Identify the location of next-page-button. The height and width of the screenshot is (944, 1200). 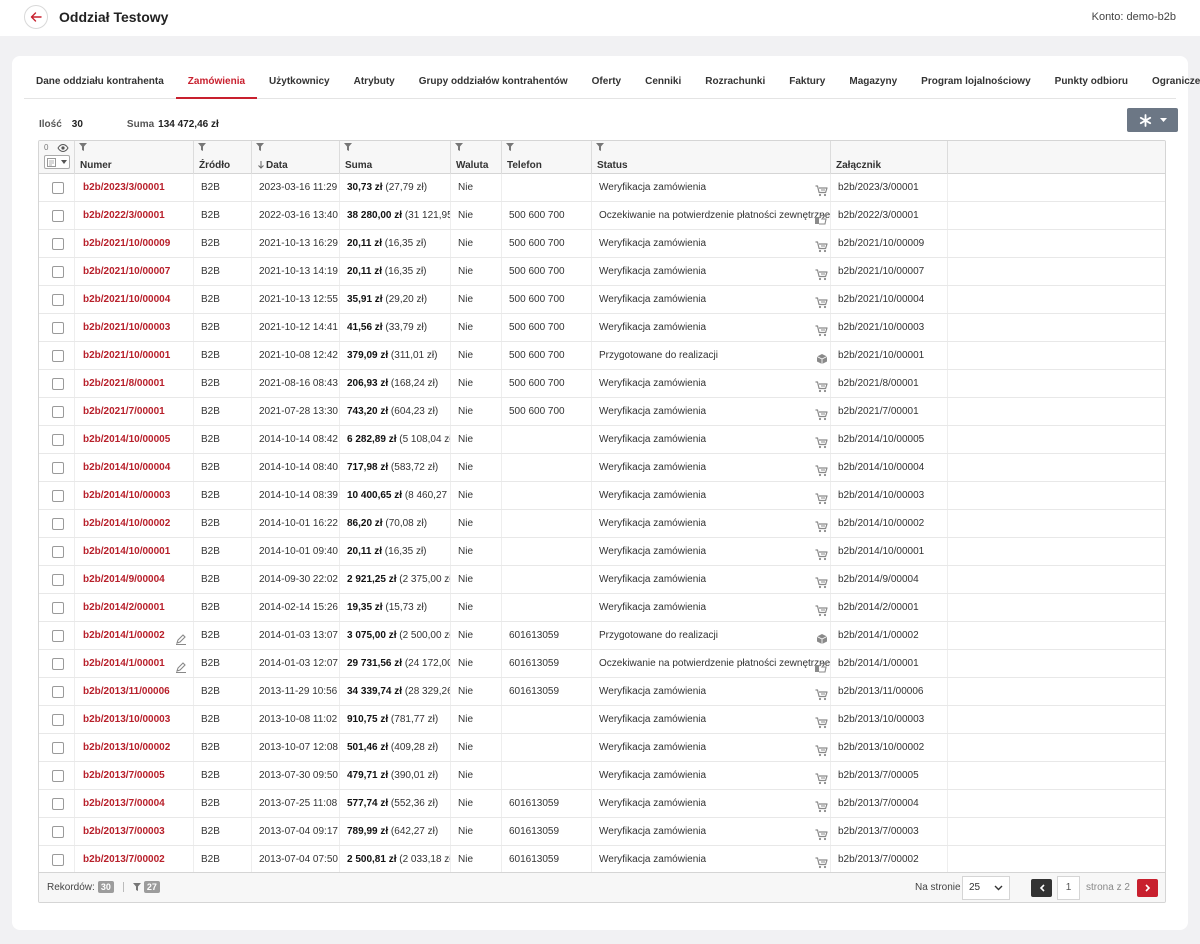
(1147, 888).